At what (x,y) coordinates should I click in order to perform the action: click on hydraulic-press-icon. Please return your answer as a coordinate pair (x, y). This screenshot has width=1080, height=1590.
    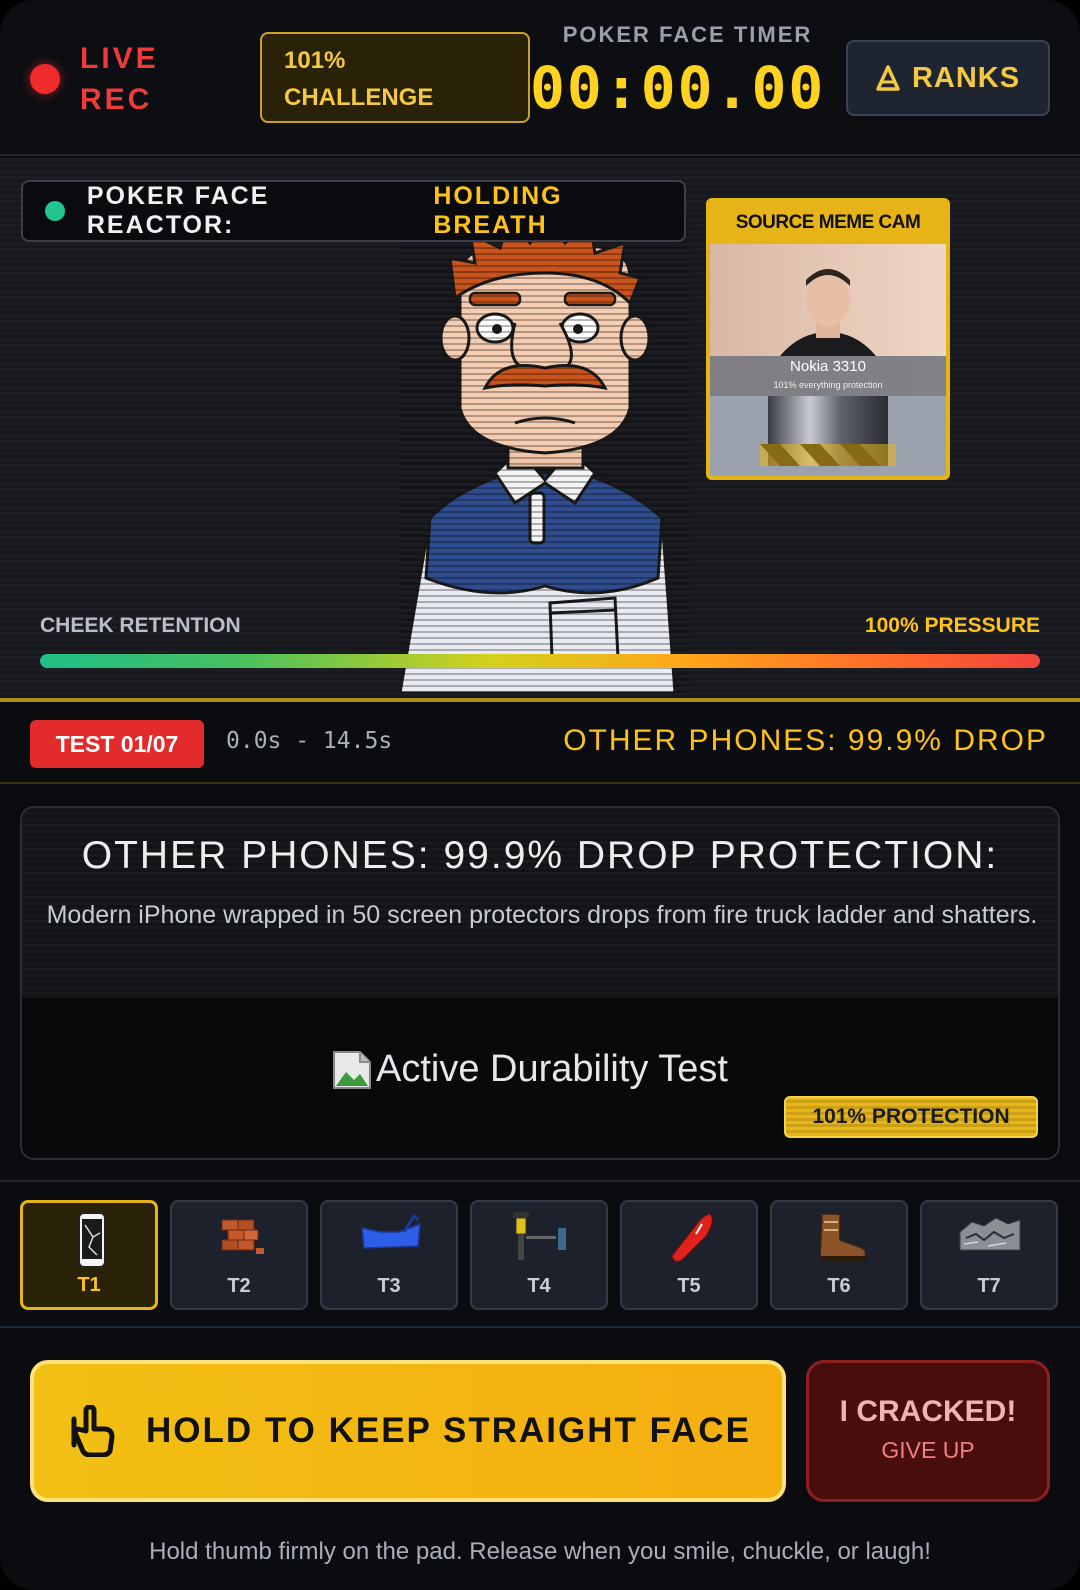
    Looking at the image, I should click on (539, 1236).